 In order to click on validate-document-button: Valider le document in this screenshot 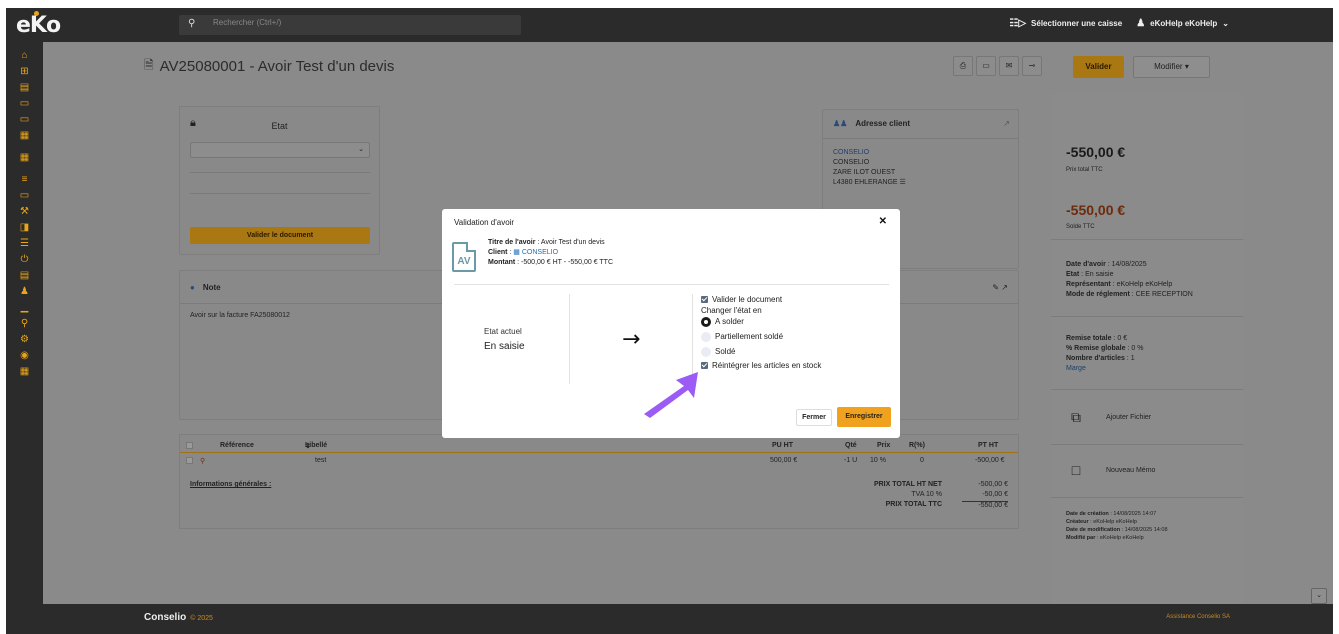, I will do `click(280, 235)`.